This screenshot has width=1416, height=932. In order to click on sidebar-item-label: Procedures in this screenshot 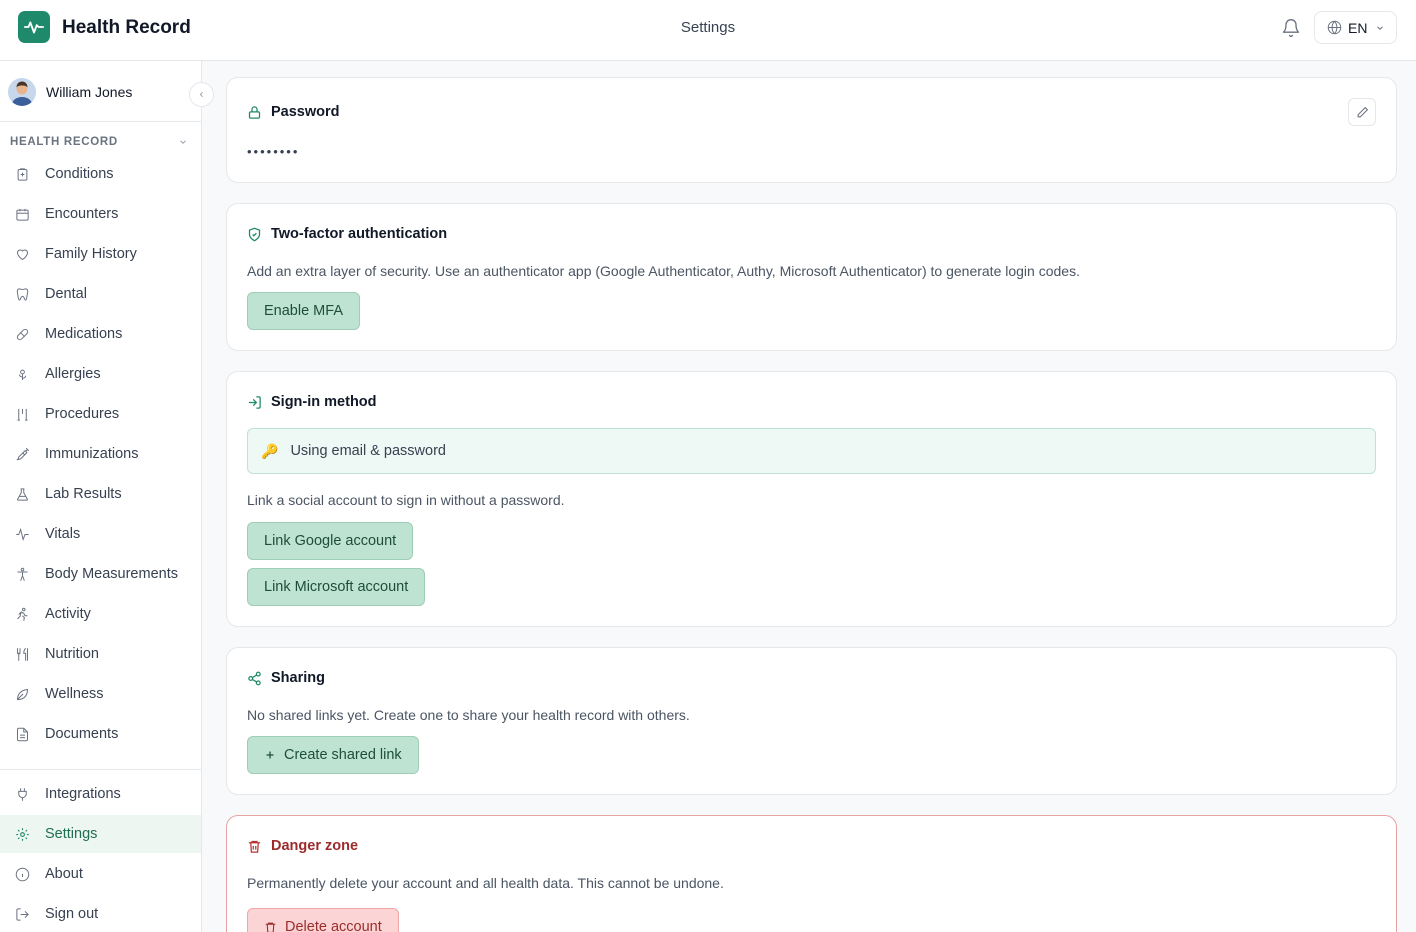, I will do `click(82, 414)`.